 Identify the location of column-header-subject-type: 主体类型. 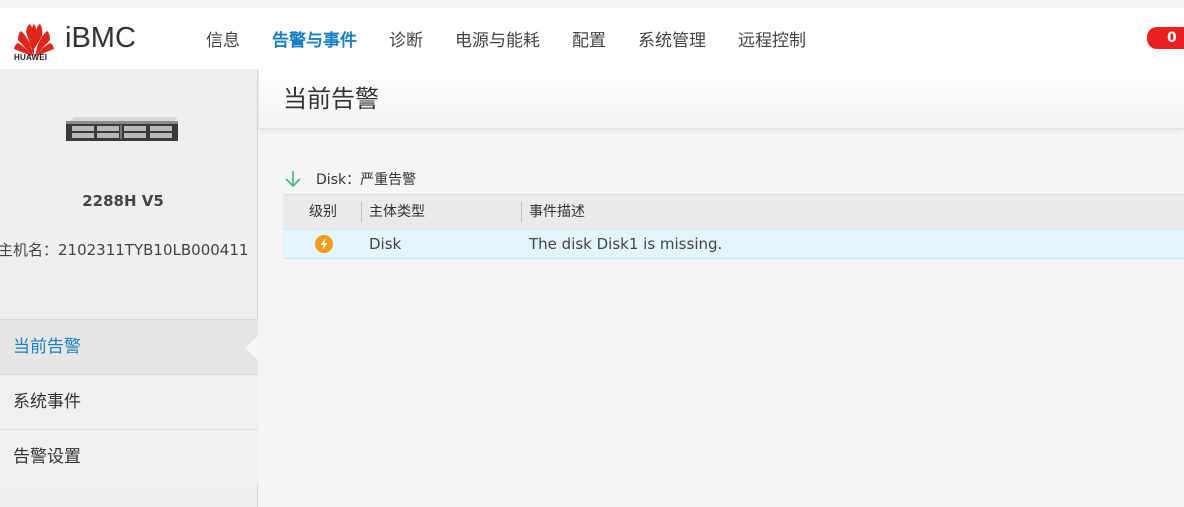
(442, 212).